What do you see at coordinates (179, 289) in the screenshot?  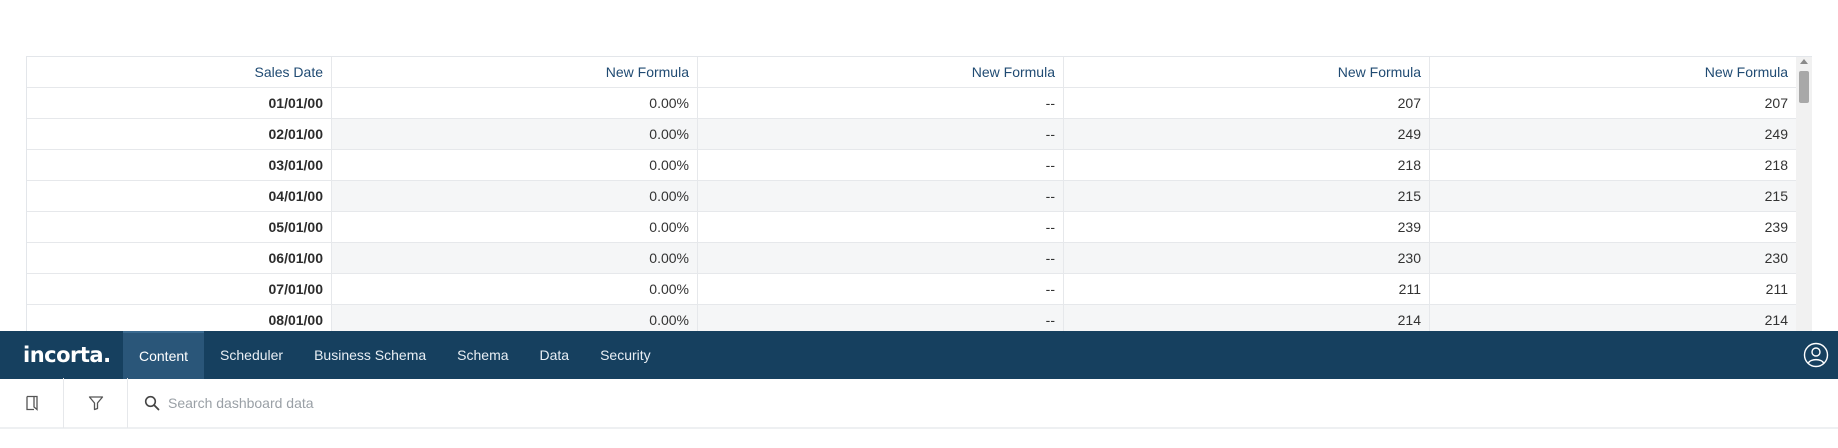 I see `row-header-cell: 07/01/00` at bounding box center [179, 289].